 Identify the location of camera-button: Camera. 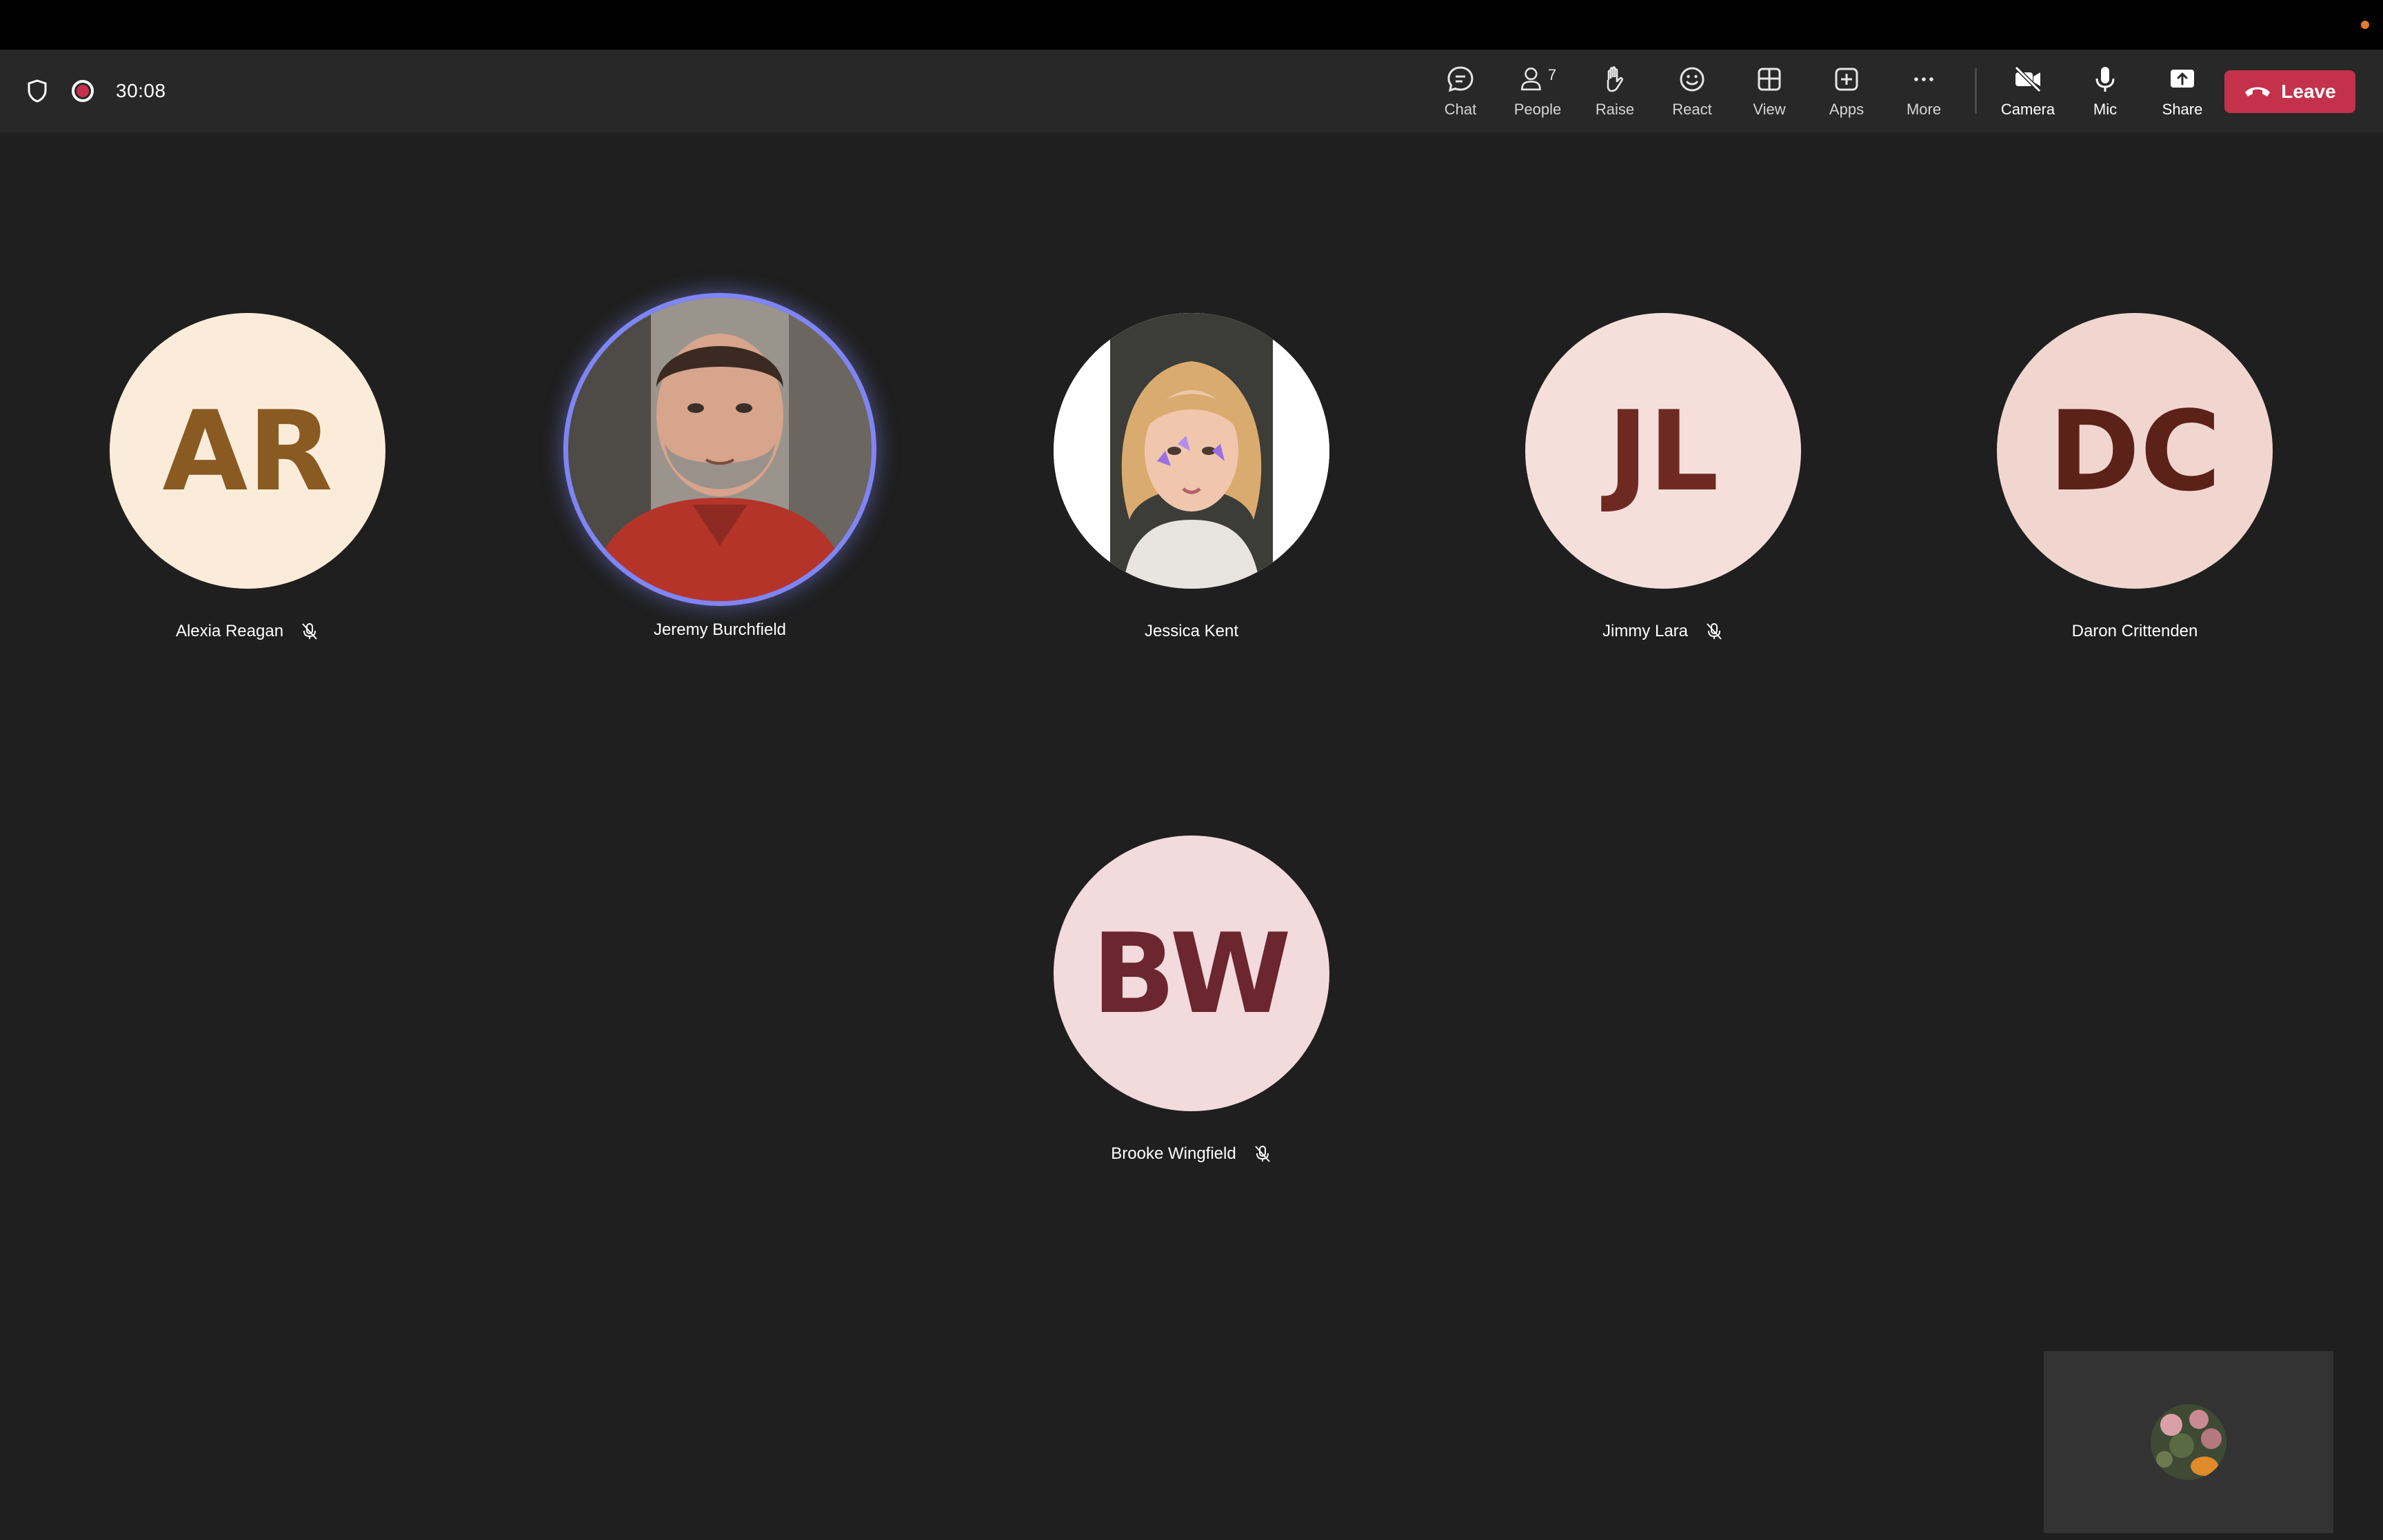
(2028, 91).